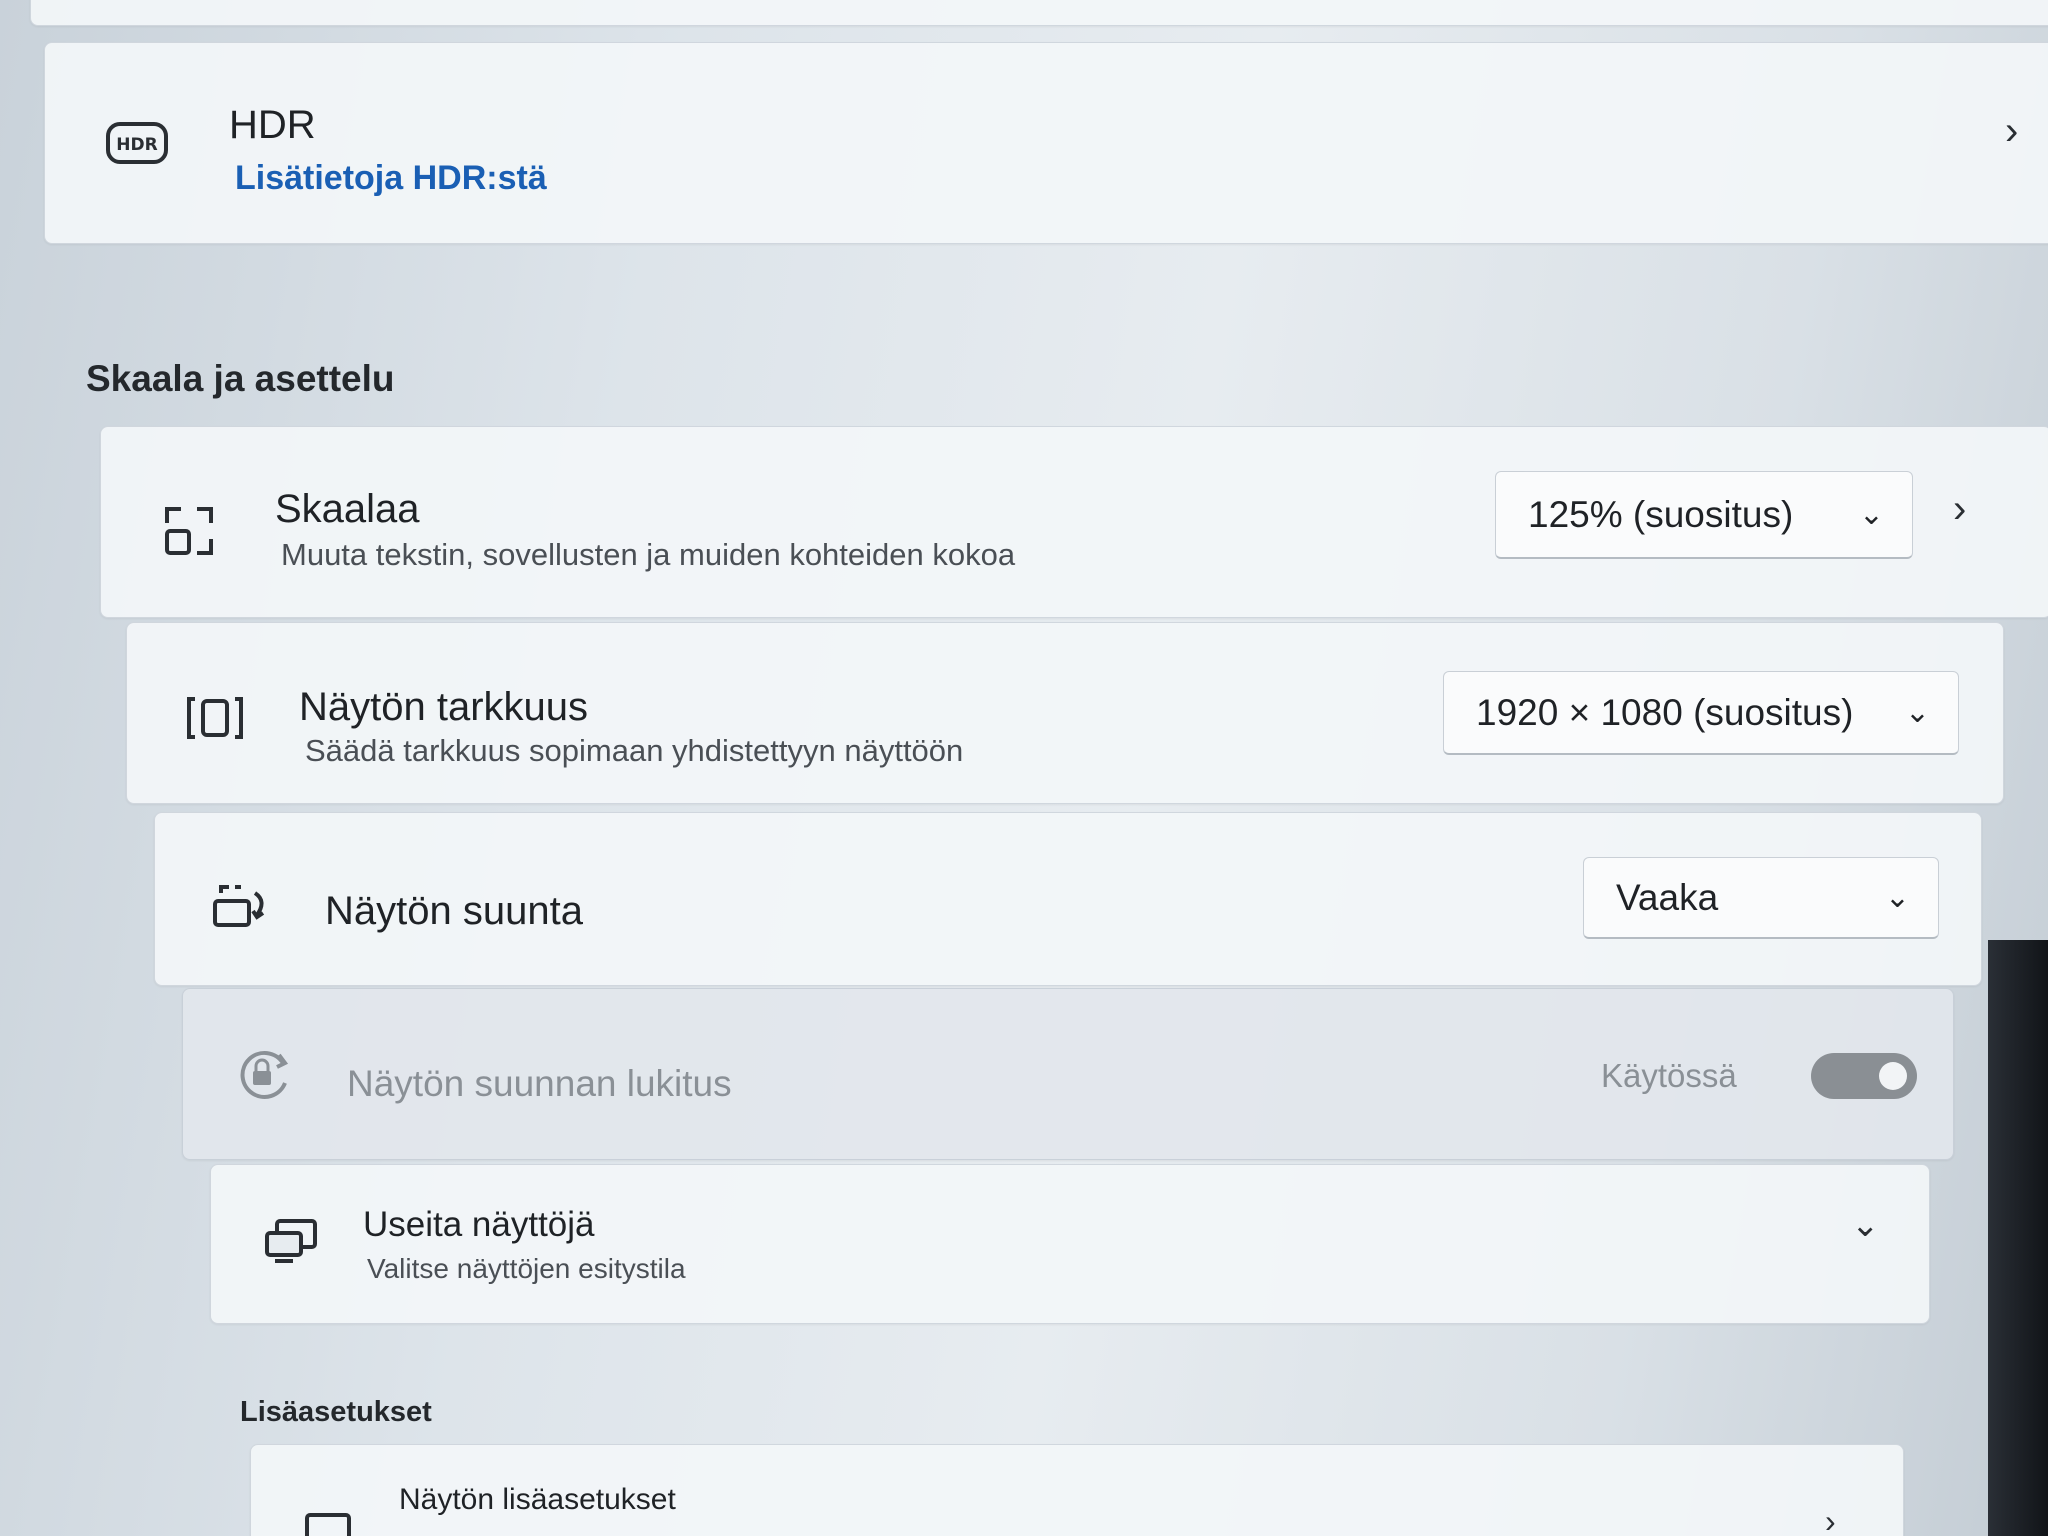 This screenshot has width=2048, height=1536. I want to click on resolution-icon, so click(215, 718).